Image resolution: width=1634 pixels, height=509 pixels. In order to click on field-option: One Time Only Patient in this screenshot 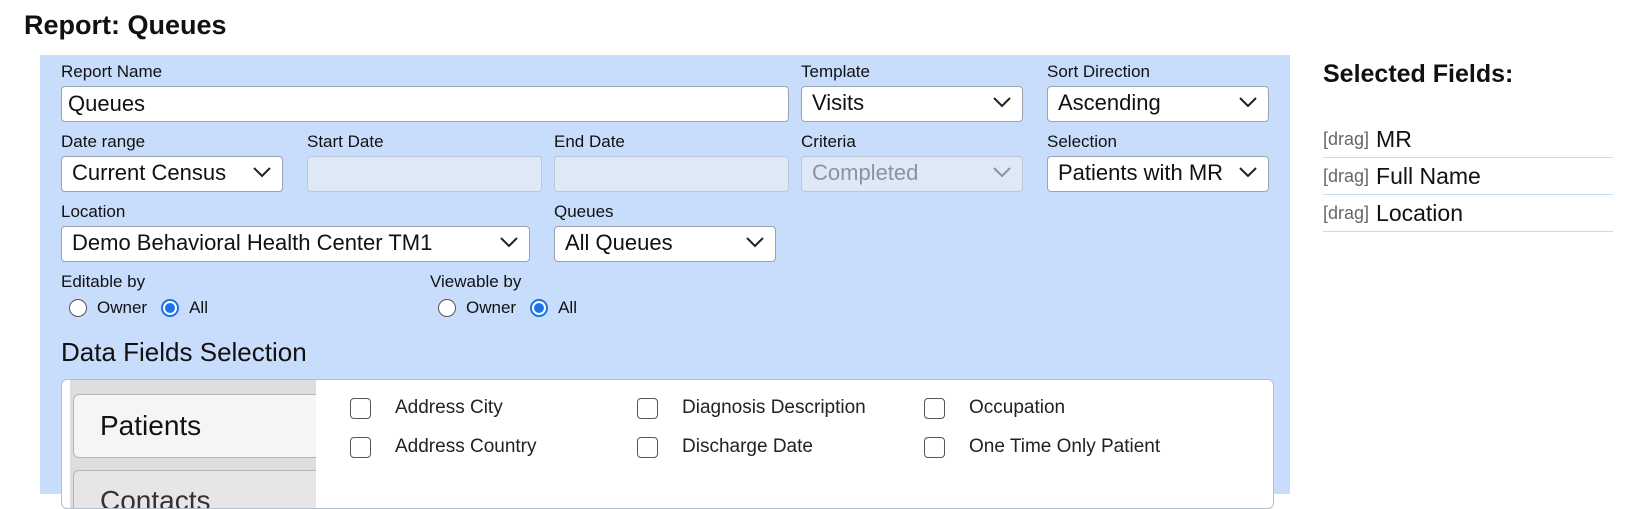, I will do `click(1042, 447)`.